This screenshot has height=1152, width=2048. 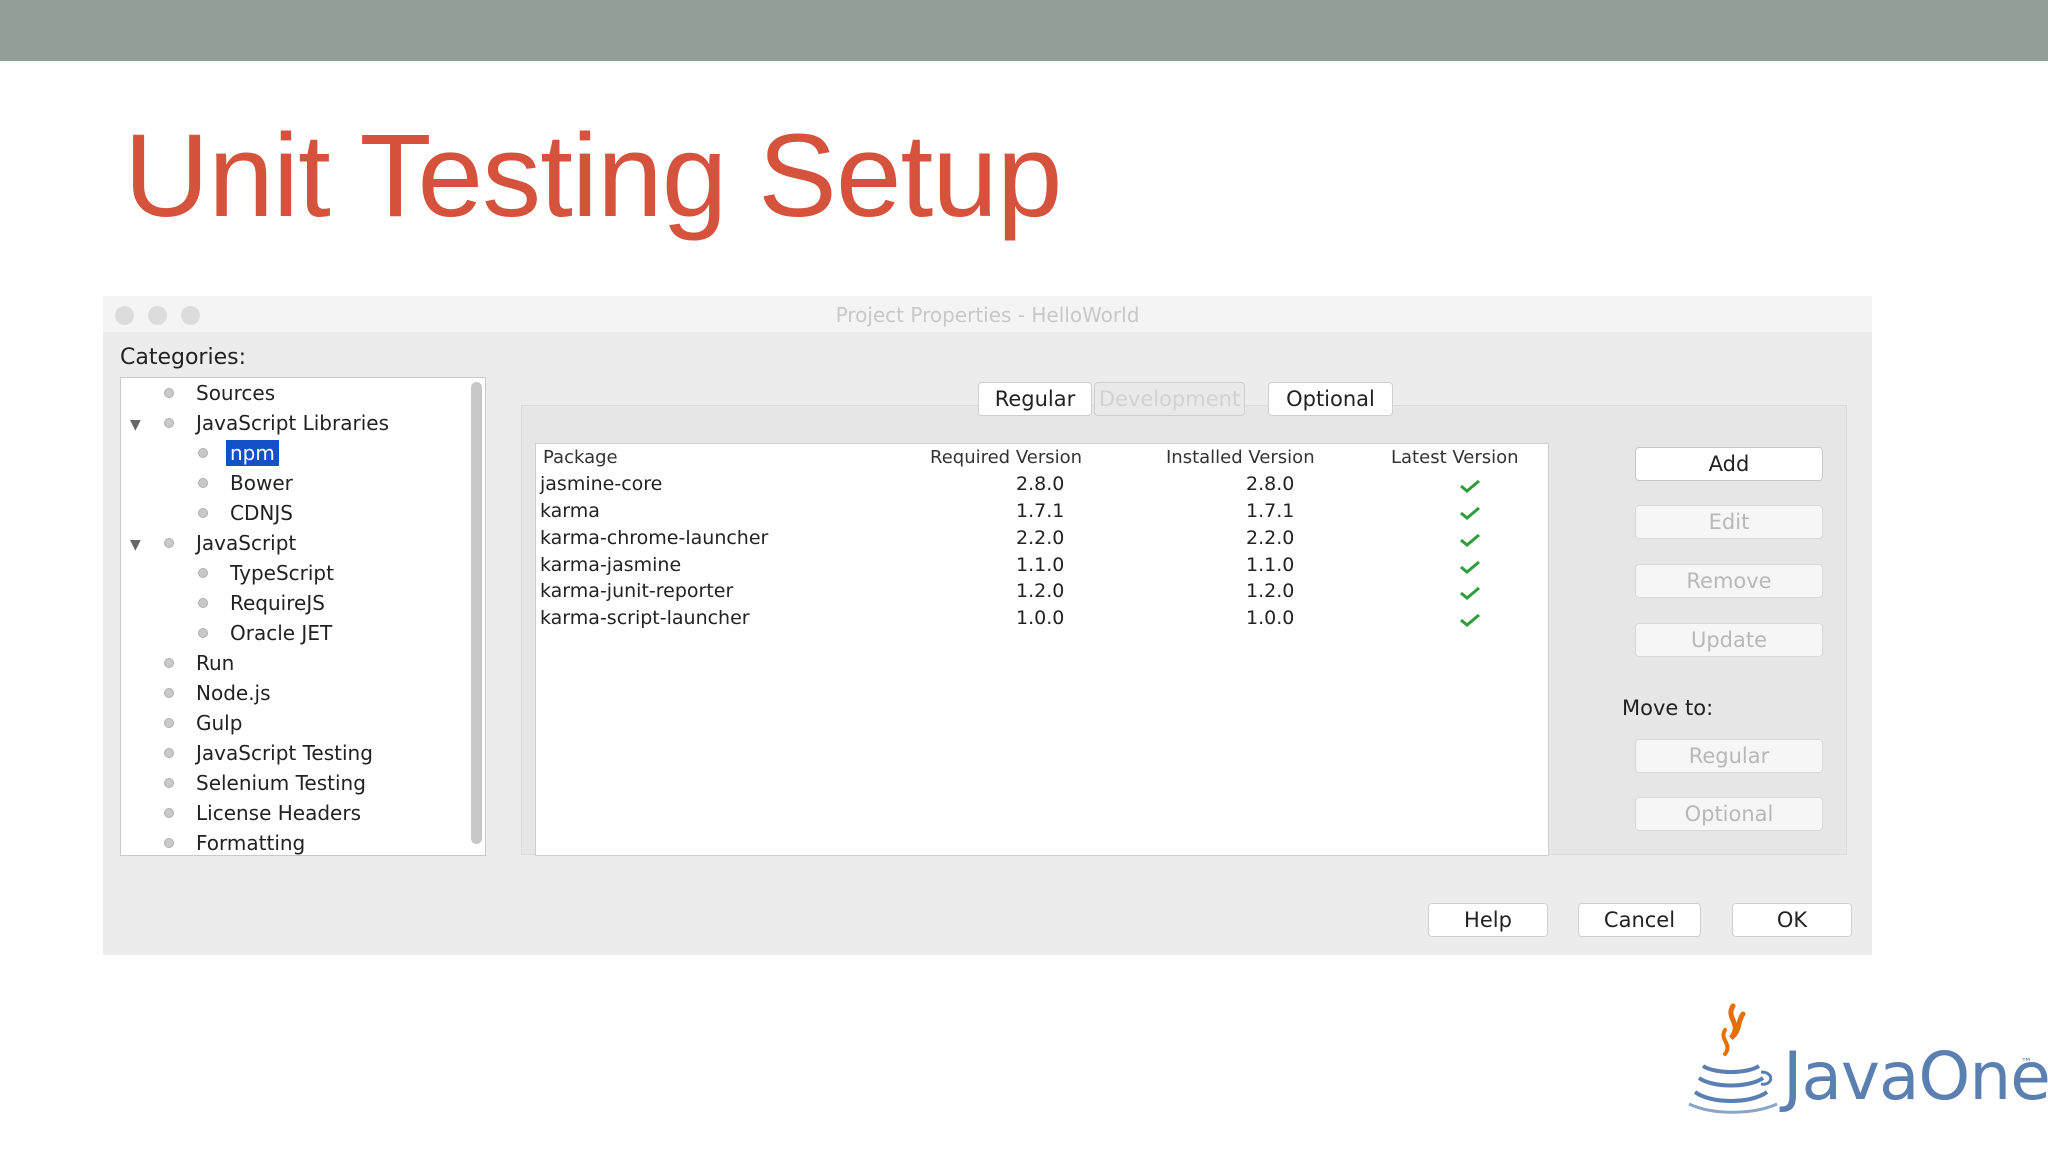 I want to click on table-row-required: 1.1.0, so click(x=1040, y=565).